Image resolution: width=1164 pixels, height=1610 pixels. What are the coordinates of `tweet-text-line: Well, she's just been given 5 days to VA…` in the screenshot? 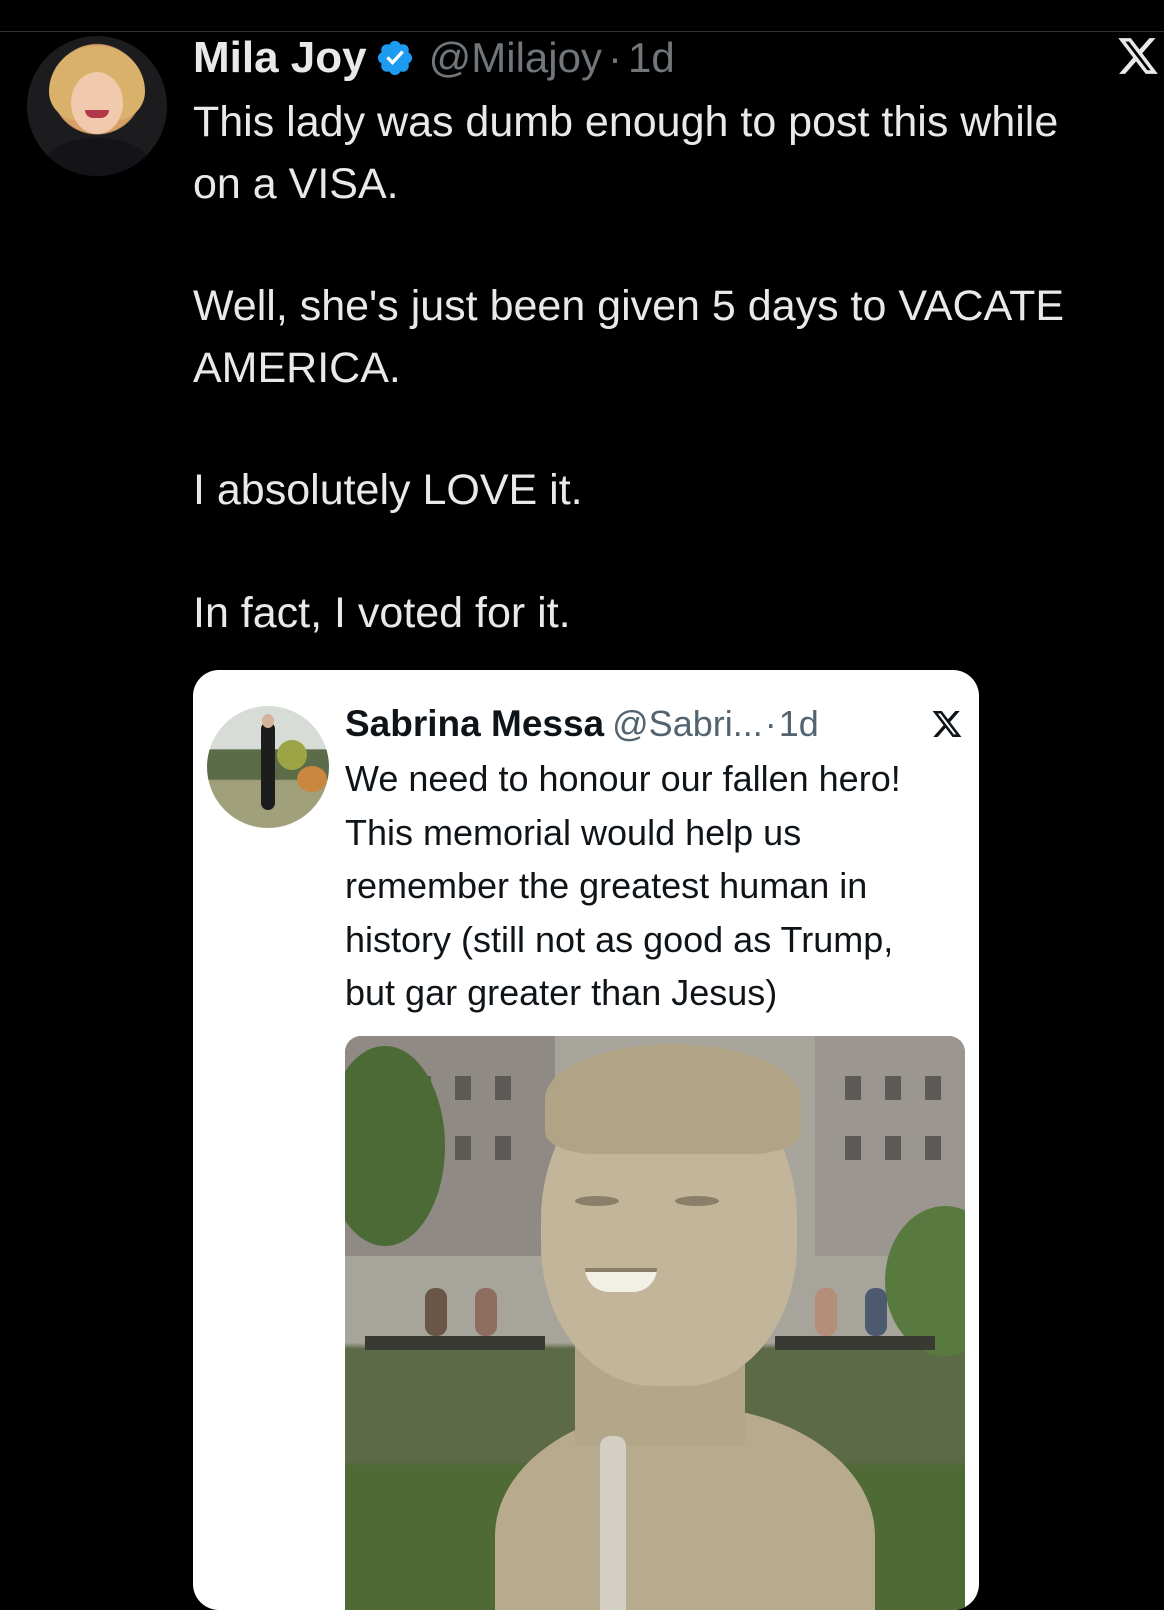 It's located at (629, 306).